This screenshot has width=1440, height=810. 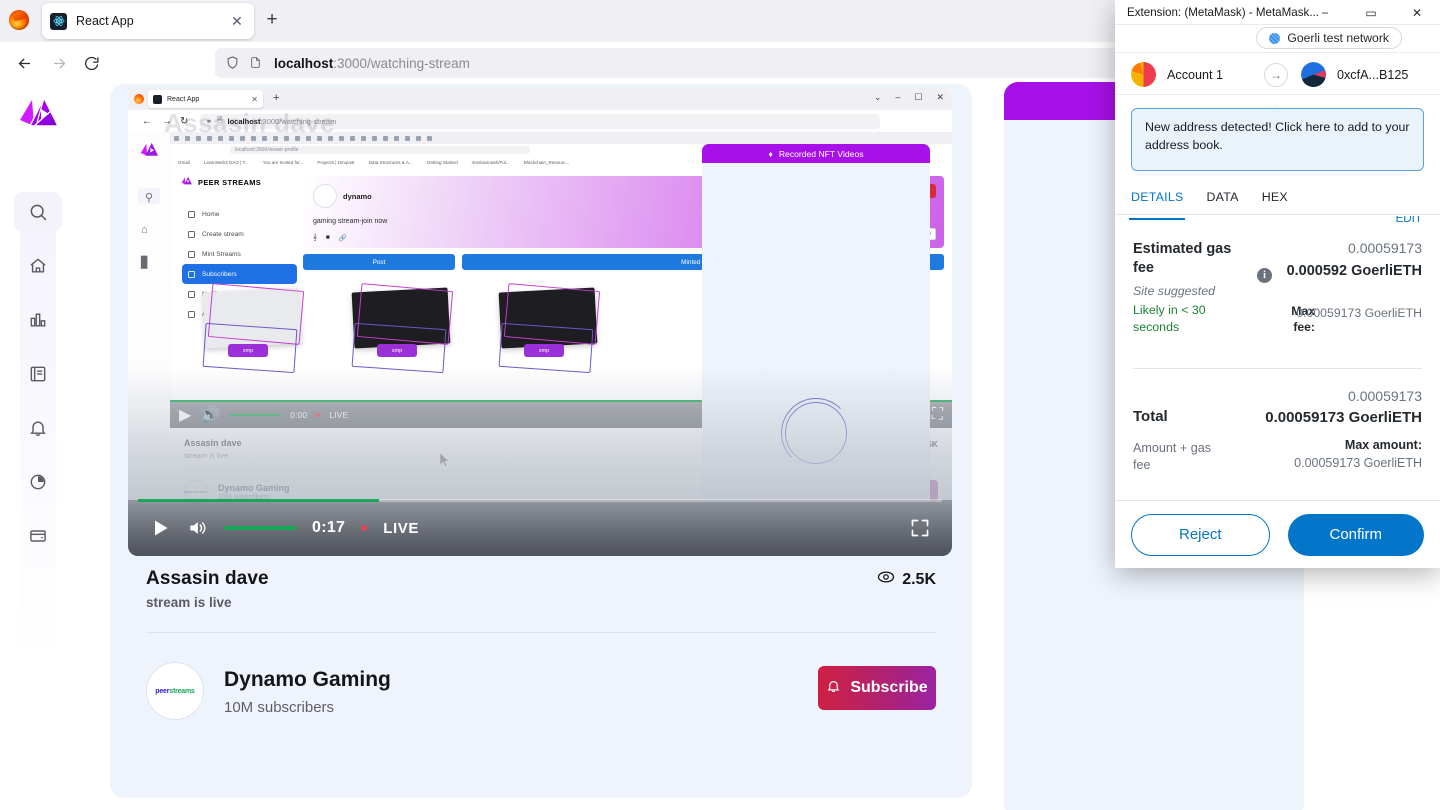 I want to click on recorded-sidebar-home-icon: ⌂, so click(x=144, y=230).